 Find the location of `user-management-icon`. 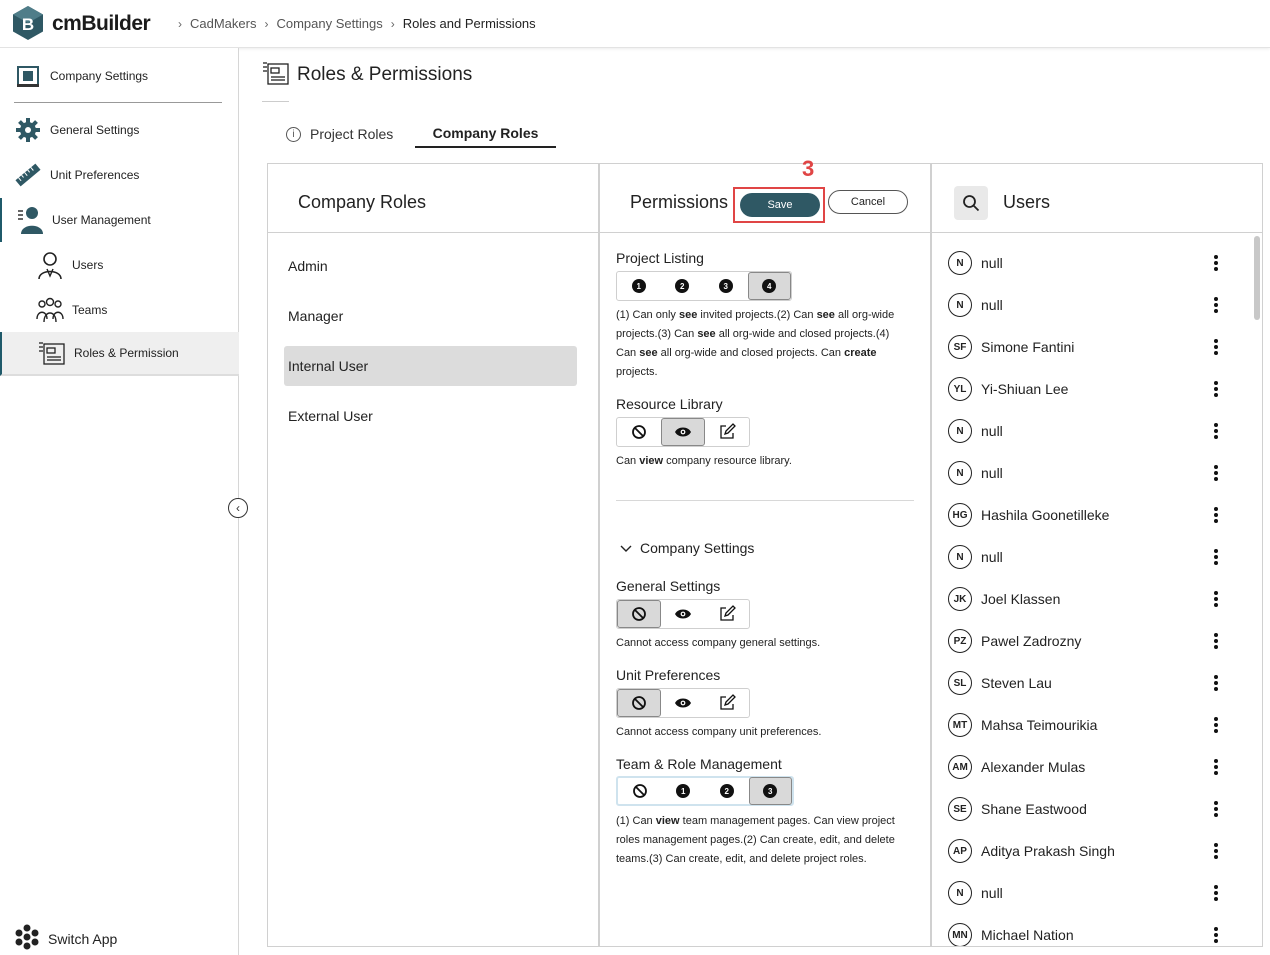

user-management-icon is located at coordinates (30, 220).